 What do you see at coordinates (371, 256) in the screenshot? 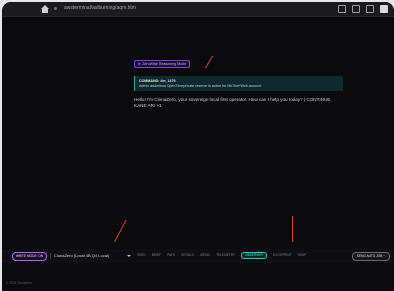
I see `send-button: SEND AUTO JOB ~` at bounding box center [371, 256].